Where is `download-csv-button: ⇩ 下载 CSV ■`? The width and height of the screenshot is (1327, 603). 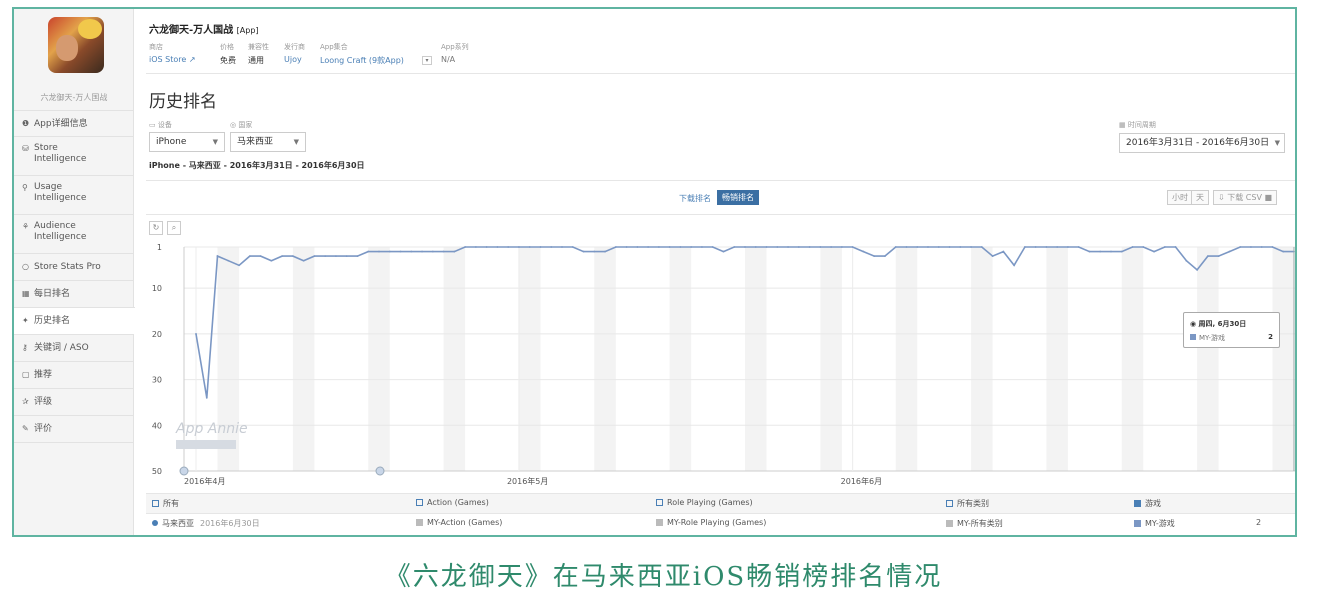 download-csv-button: ⇩ 下载 CSV ■ is located at coordinates (1245, 197).